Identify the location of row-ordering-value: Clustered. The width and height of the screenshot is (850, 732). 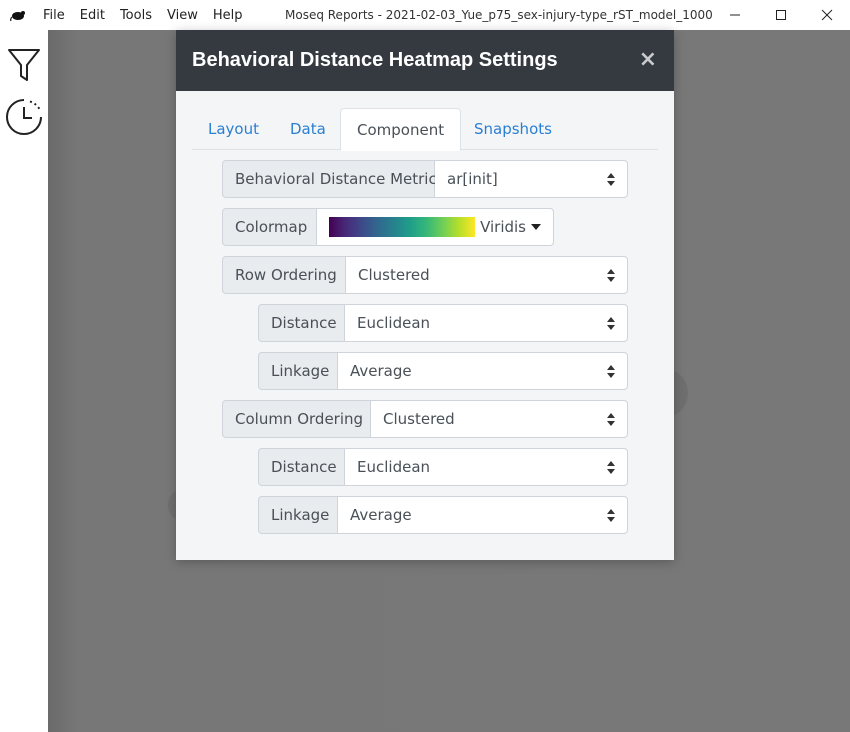
(394, 275).